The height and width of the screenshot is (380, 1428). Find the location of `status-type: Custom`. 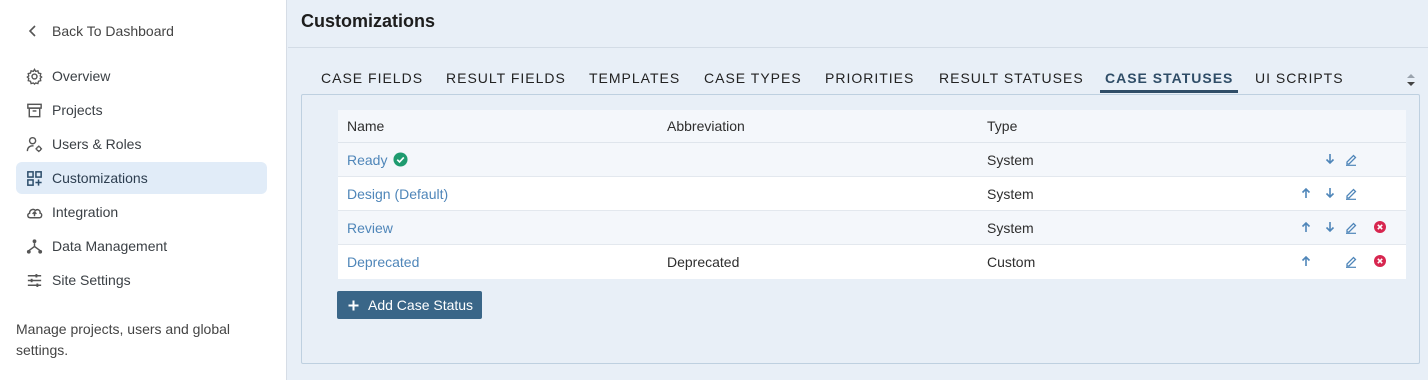

status-type: Custom is located at coordinates (1011, 262).